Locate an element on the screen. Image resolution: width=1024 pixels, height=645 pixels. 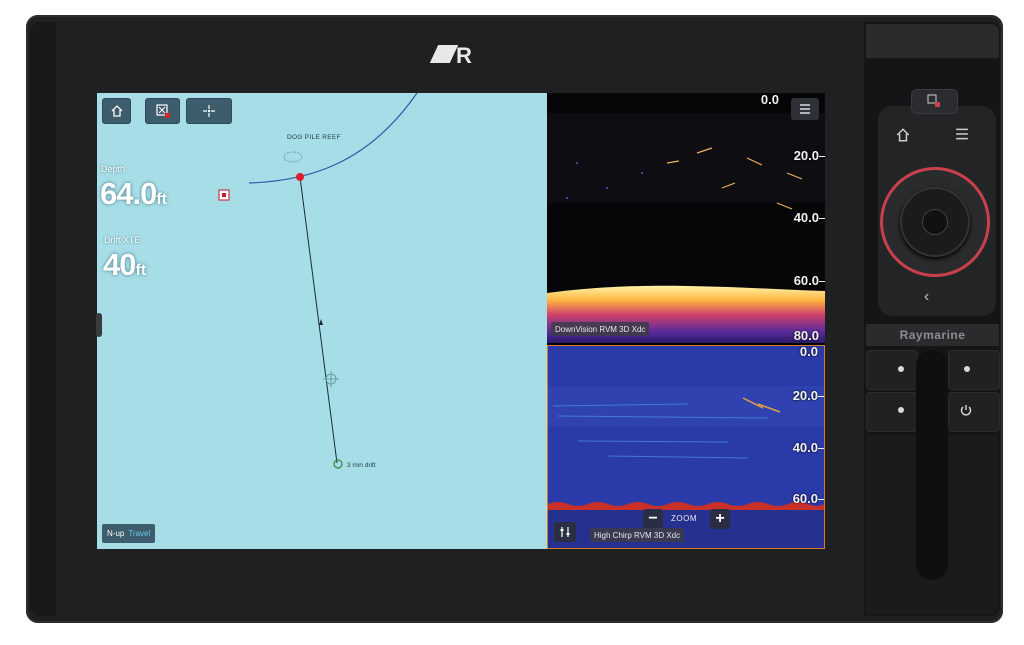
drift-xte-readout: 40ft is located at coordinates (125, 264).